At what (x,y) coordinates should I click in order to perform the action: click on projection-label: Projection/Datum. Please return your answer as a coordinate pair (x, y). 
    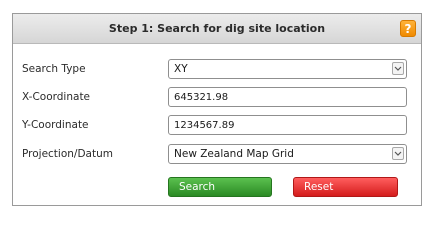
    Looking at the image, I should click on (67, 154).